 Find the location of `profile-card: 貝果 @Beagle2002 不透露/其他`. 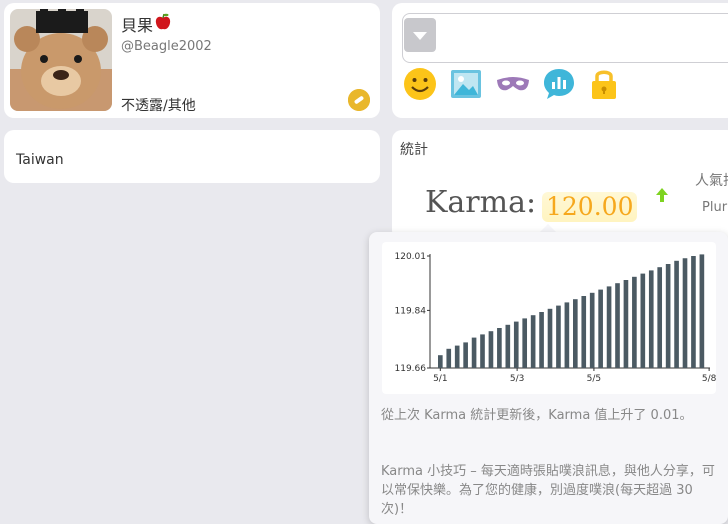

profile-card: 貝果 @Beagle2002 不透露/其他 is located at coordinates (192, 60).